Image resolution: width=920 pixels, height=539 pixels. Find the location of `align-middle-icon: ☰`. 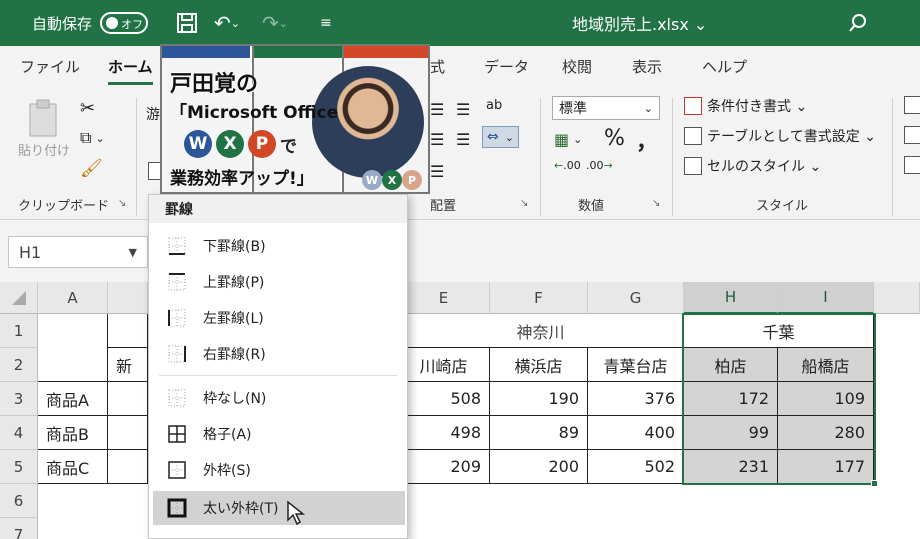

align-middle-icon: ☰ is located at coordinates (463, 109).